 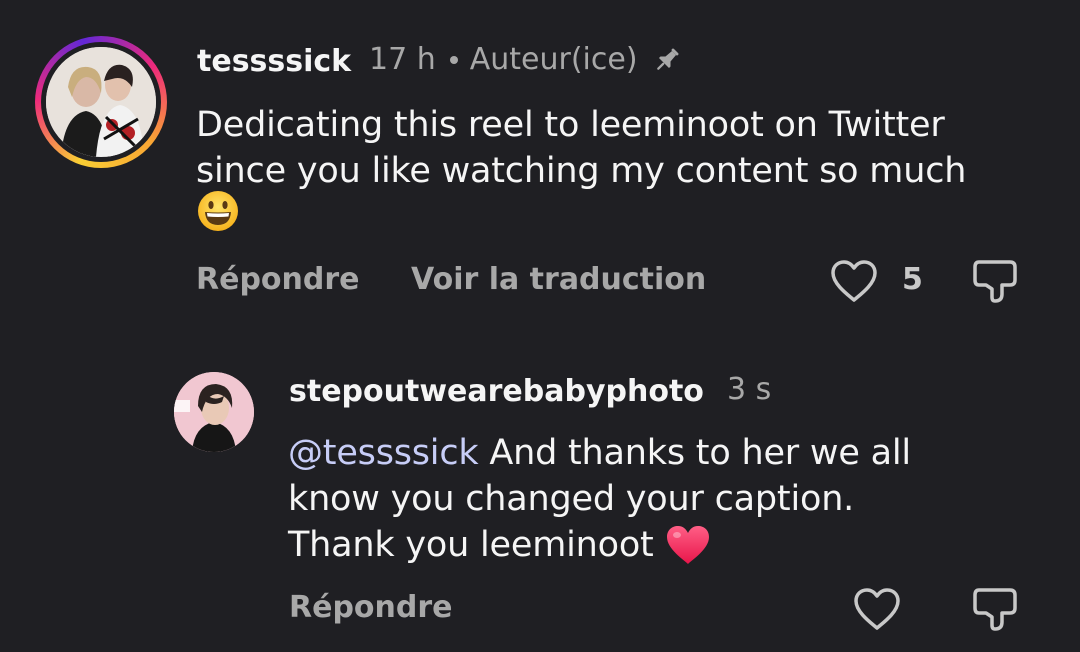 I want to click on red-heart-emoji-icon, so click(x=688, y=545).